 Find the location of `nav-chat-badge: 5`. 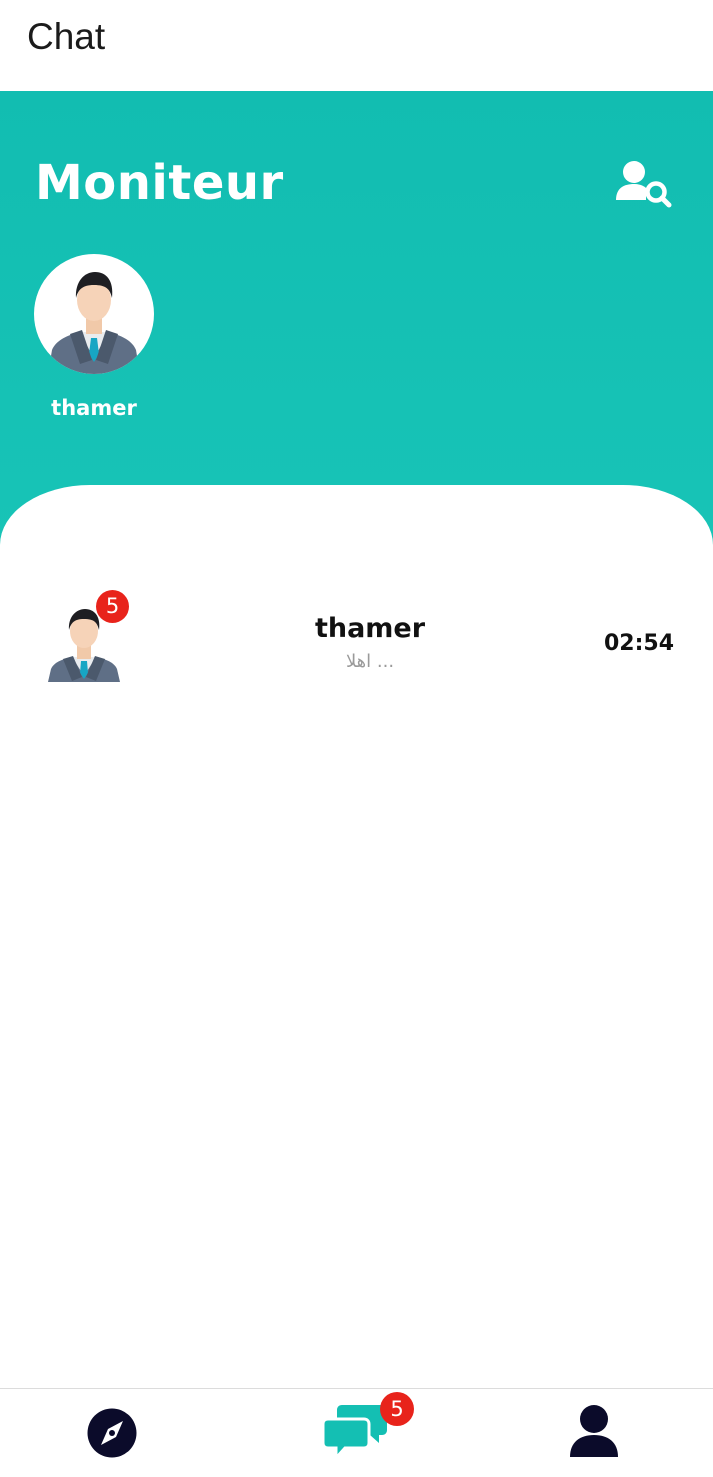

nav-chat-badge: 5 is located at coordinates (397, 1409).